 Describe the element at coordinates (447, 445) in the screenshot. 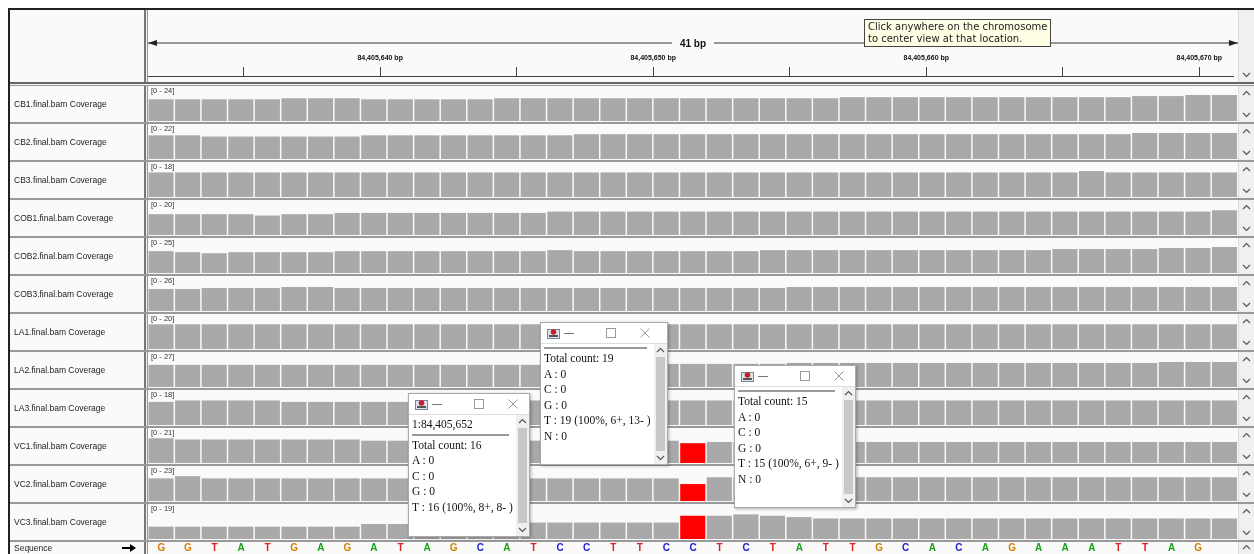

I see `count-text: Total count: 16` at that location.